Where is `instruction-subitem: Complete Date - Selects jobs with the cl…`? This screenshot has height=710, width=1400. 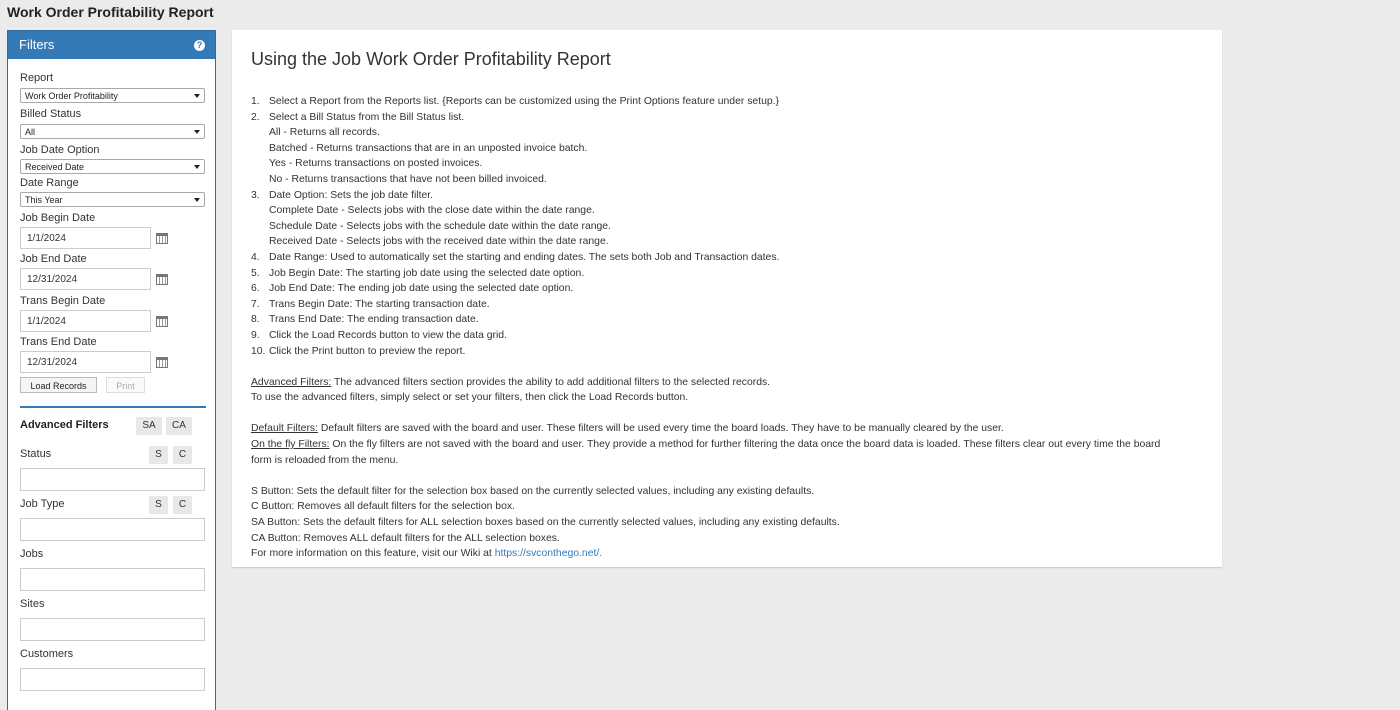 instruction-subitem: Complete Date - Selects jobs with the cl… is located at coordinates (432, 211).